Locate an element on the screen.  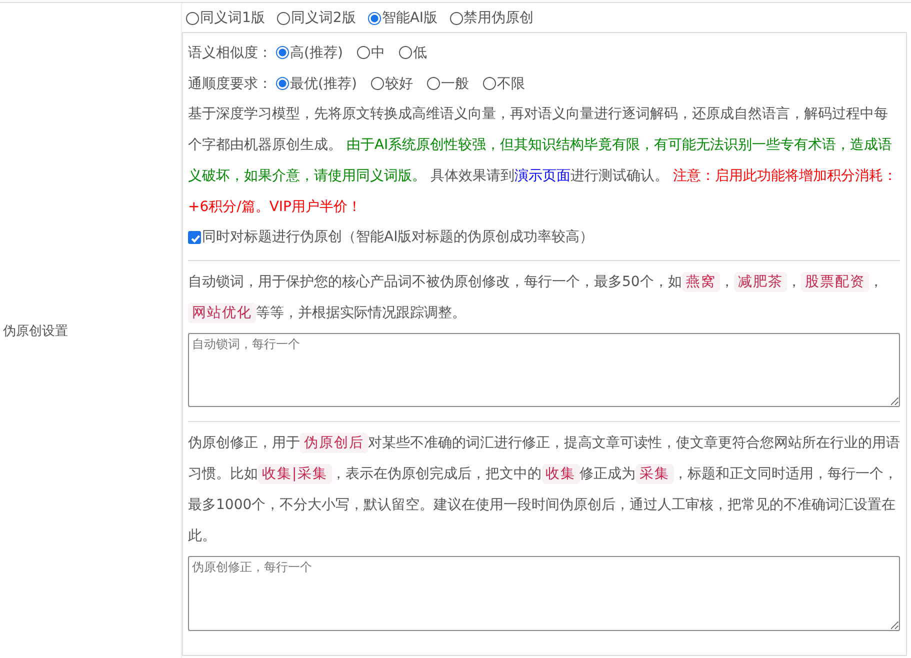
setting-label: 语义相似度： is located at coordinates (230, 53).